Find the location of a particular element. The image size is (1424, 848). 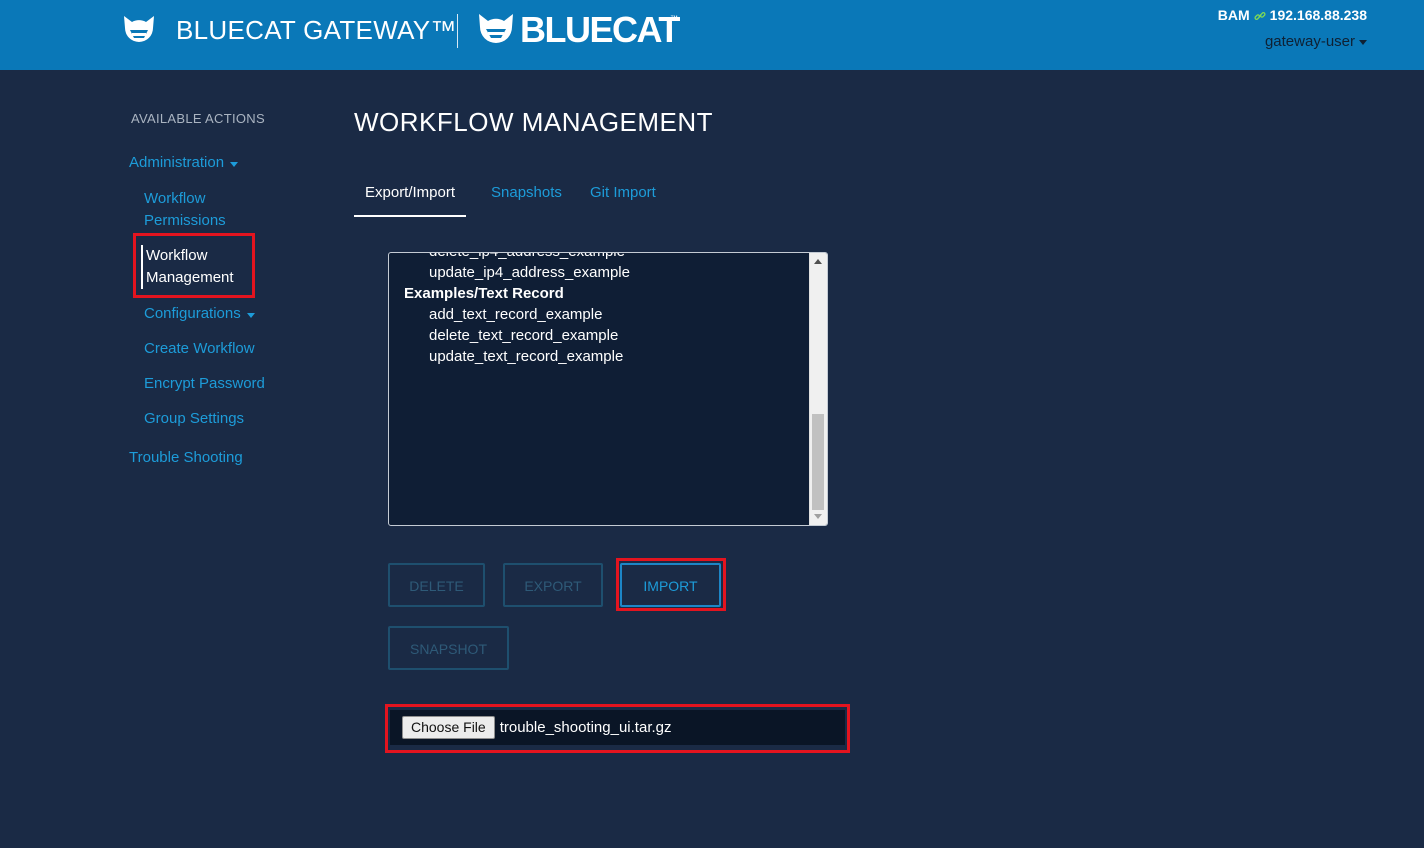

list-scrollbar is located at coordinates (818, 389).